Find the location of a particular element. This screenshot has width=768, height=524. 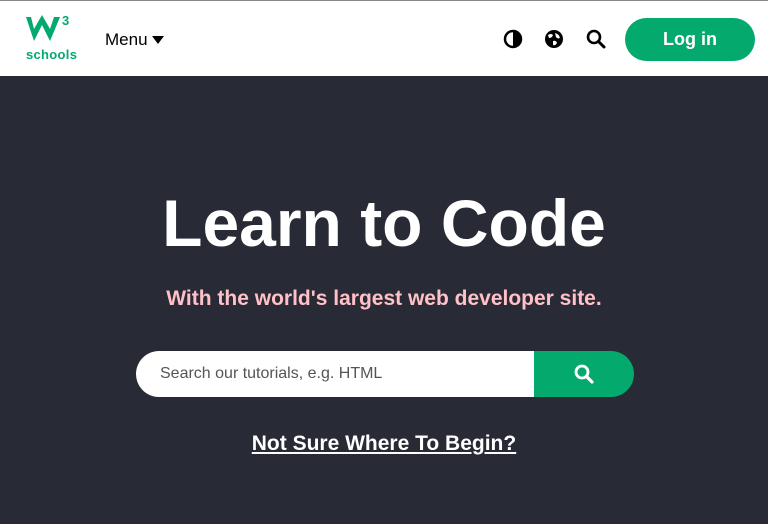

tutorial-search-button is located at coordinates (584, 374).